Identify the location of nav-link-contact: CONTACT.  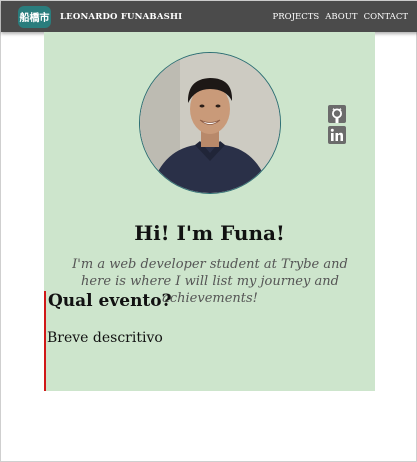
(386, 17).